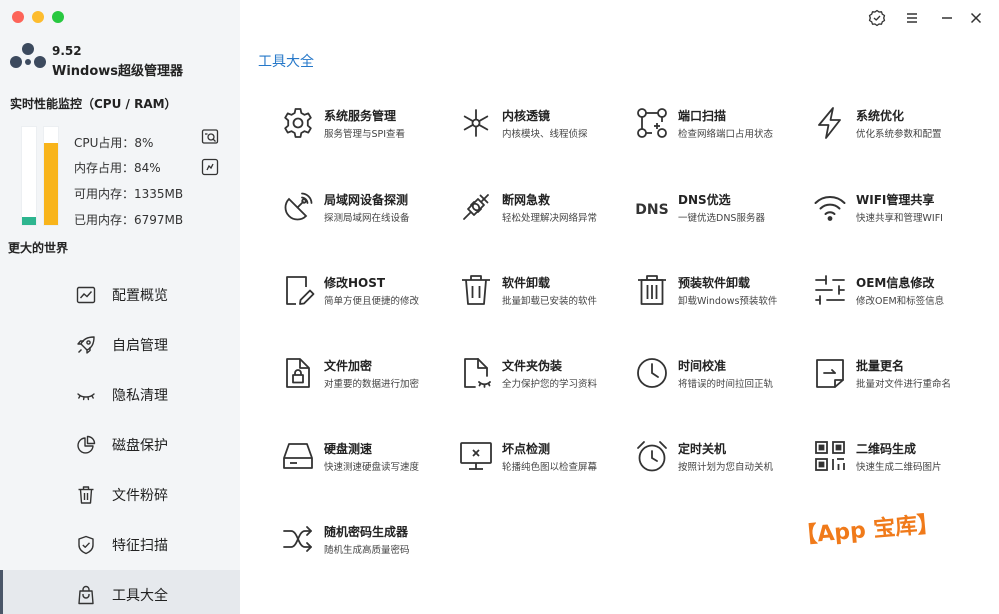 The image size is (999, 614). I want to click on sidebar-item-toolbox: 工具大全, so click(120, 592).